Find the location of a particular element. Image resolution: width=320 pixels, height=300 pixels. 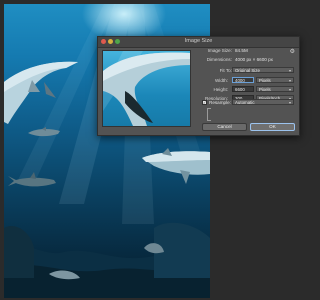

checkmark-icon: ✓ is located at coordinates (205, 102).